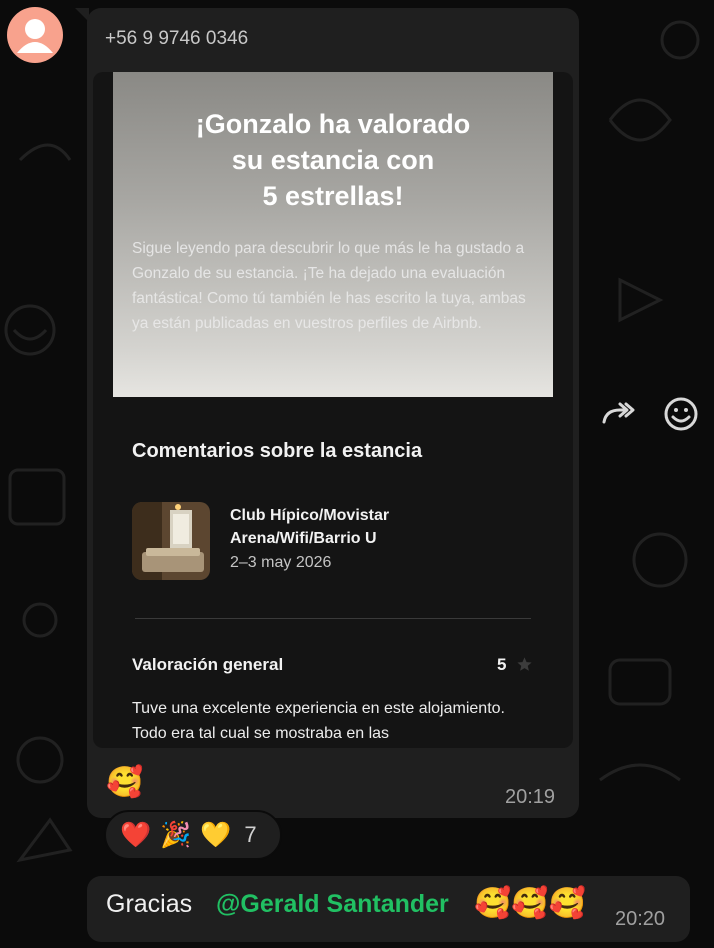 This screenshot has height=948, width=714. I want to click on reaction-count: 7, so click(250, 834).